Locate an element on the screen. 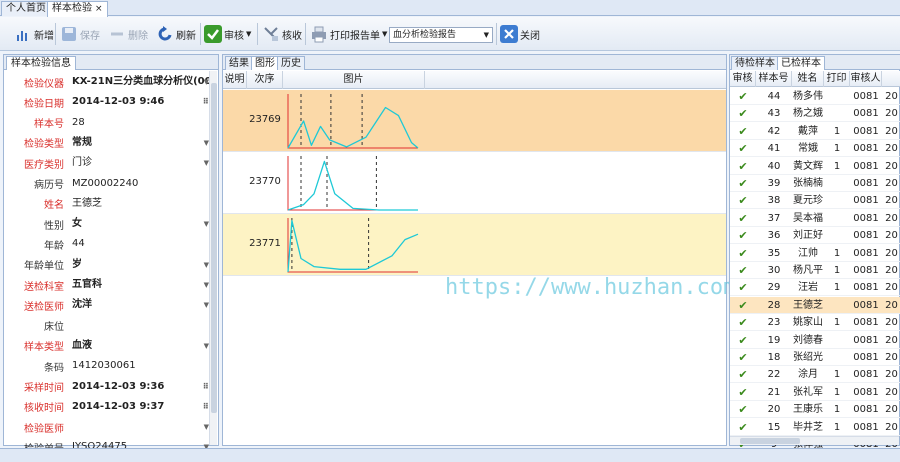 The image size is (900, 462). field-input: 2014-12-03 9:46 ⠿ is located at coordinates (141, 102).